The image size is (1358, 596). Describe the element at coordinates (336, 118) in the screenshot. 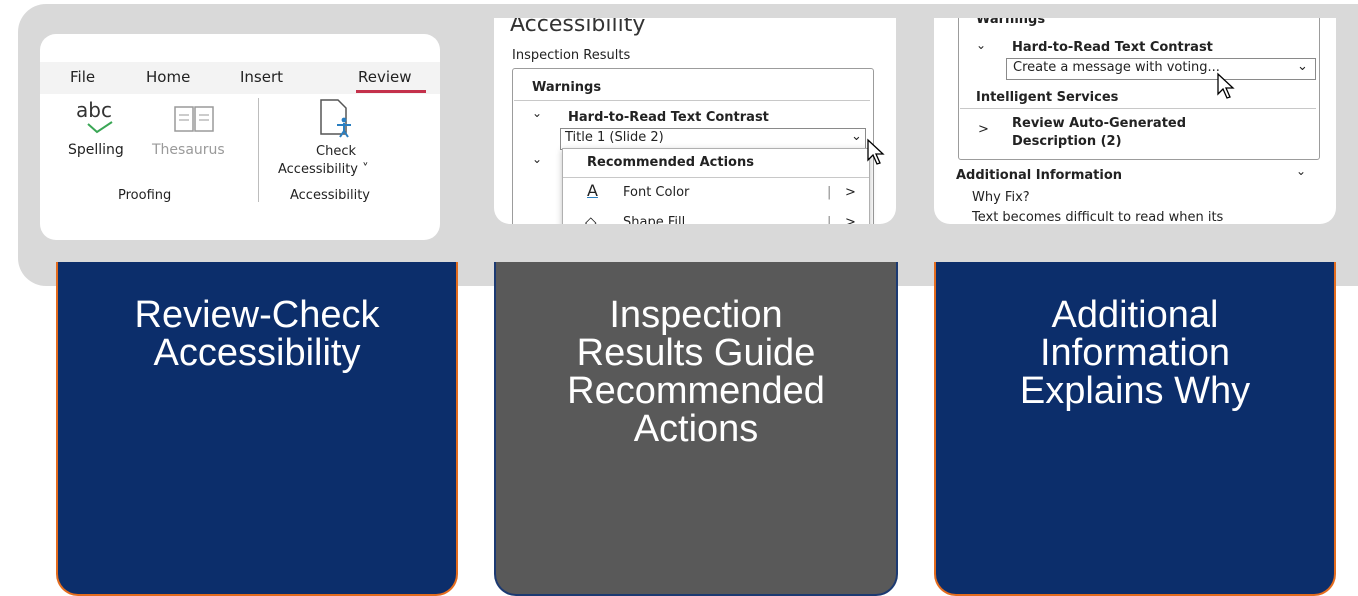

I see `accessibility-check-icon` at that location.